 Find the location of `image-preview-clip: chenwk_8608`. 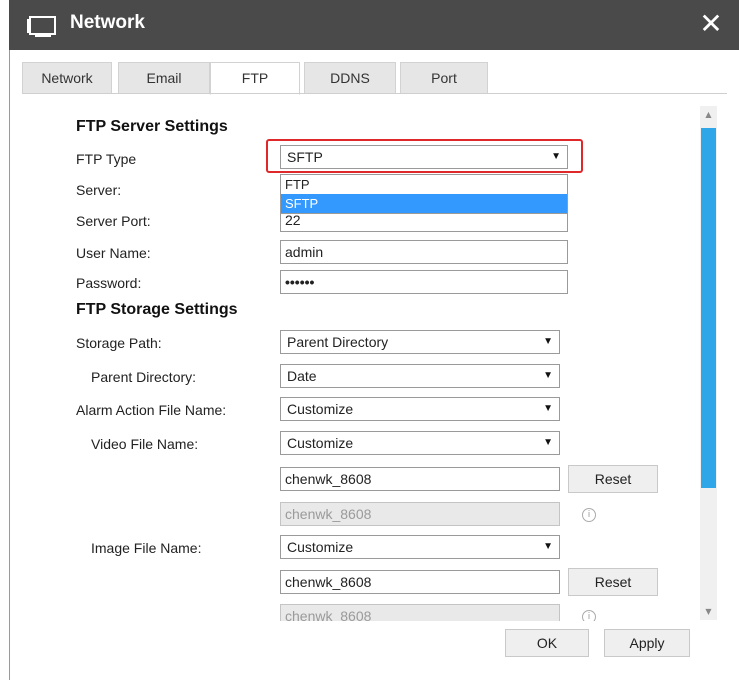

image-preview-clip: chenwk_8608 is located at coordinates (420, 612).